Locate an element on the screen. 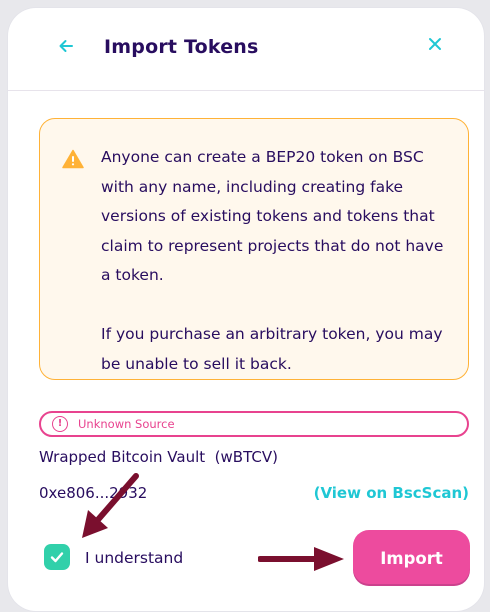 The height and width of the screenshot is (612, 490). modal-title: Import Tokens is located at coordinates (181, 47).